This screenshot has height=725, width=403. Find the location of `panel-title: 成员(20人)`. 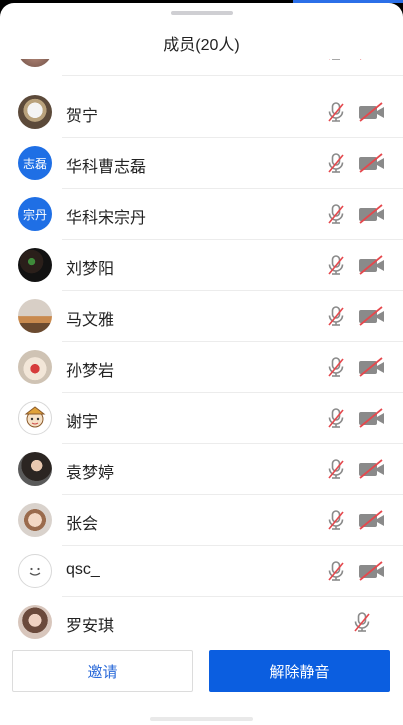

panel-title: 成员(20人) is located at coordinates (201, 45).